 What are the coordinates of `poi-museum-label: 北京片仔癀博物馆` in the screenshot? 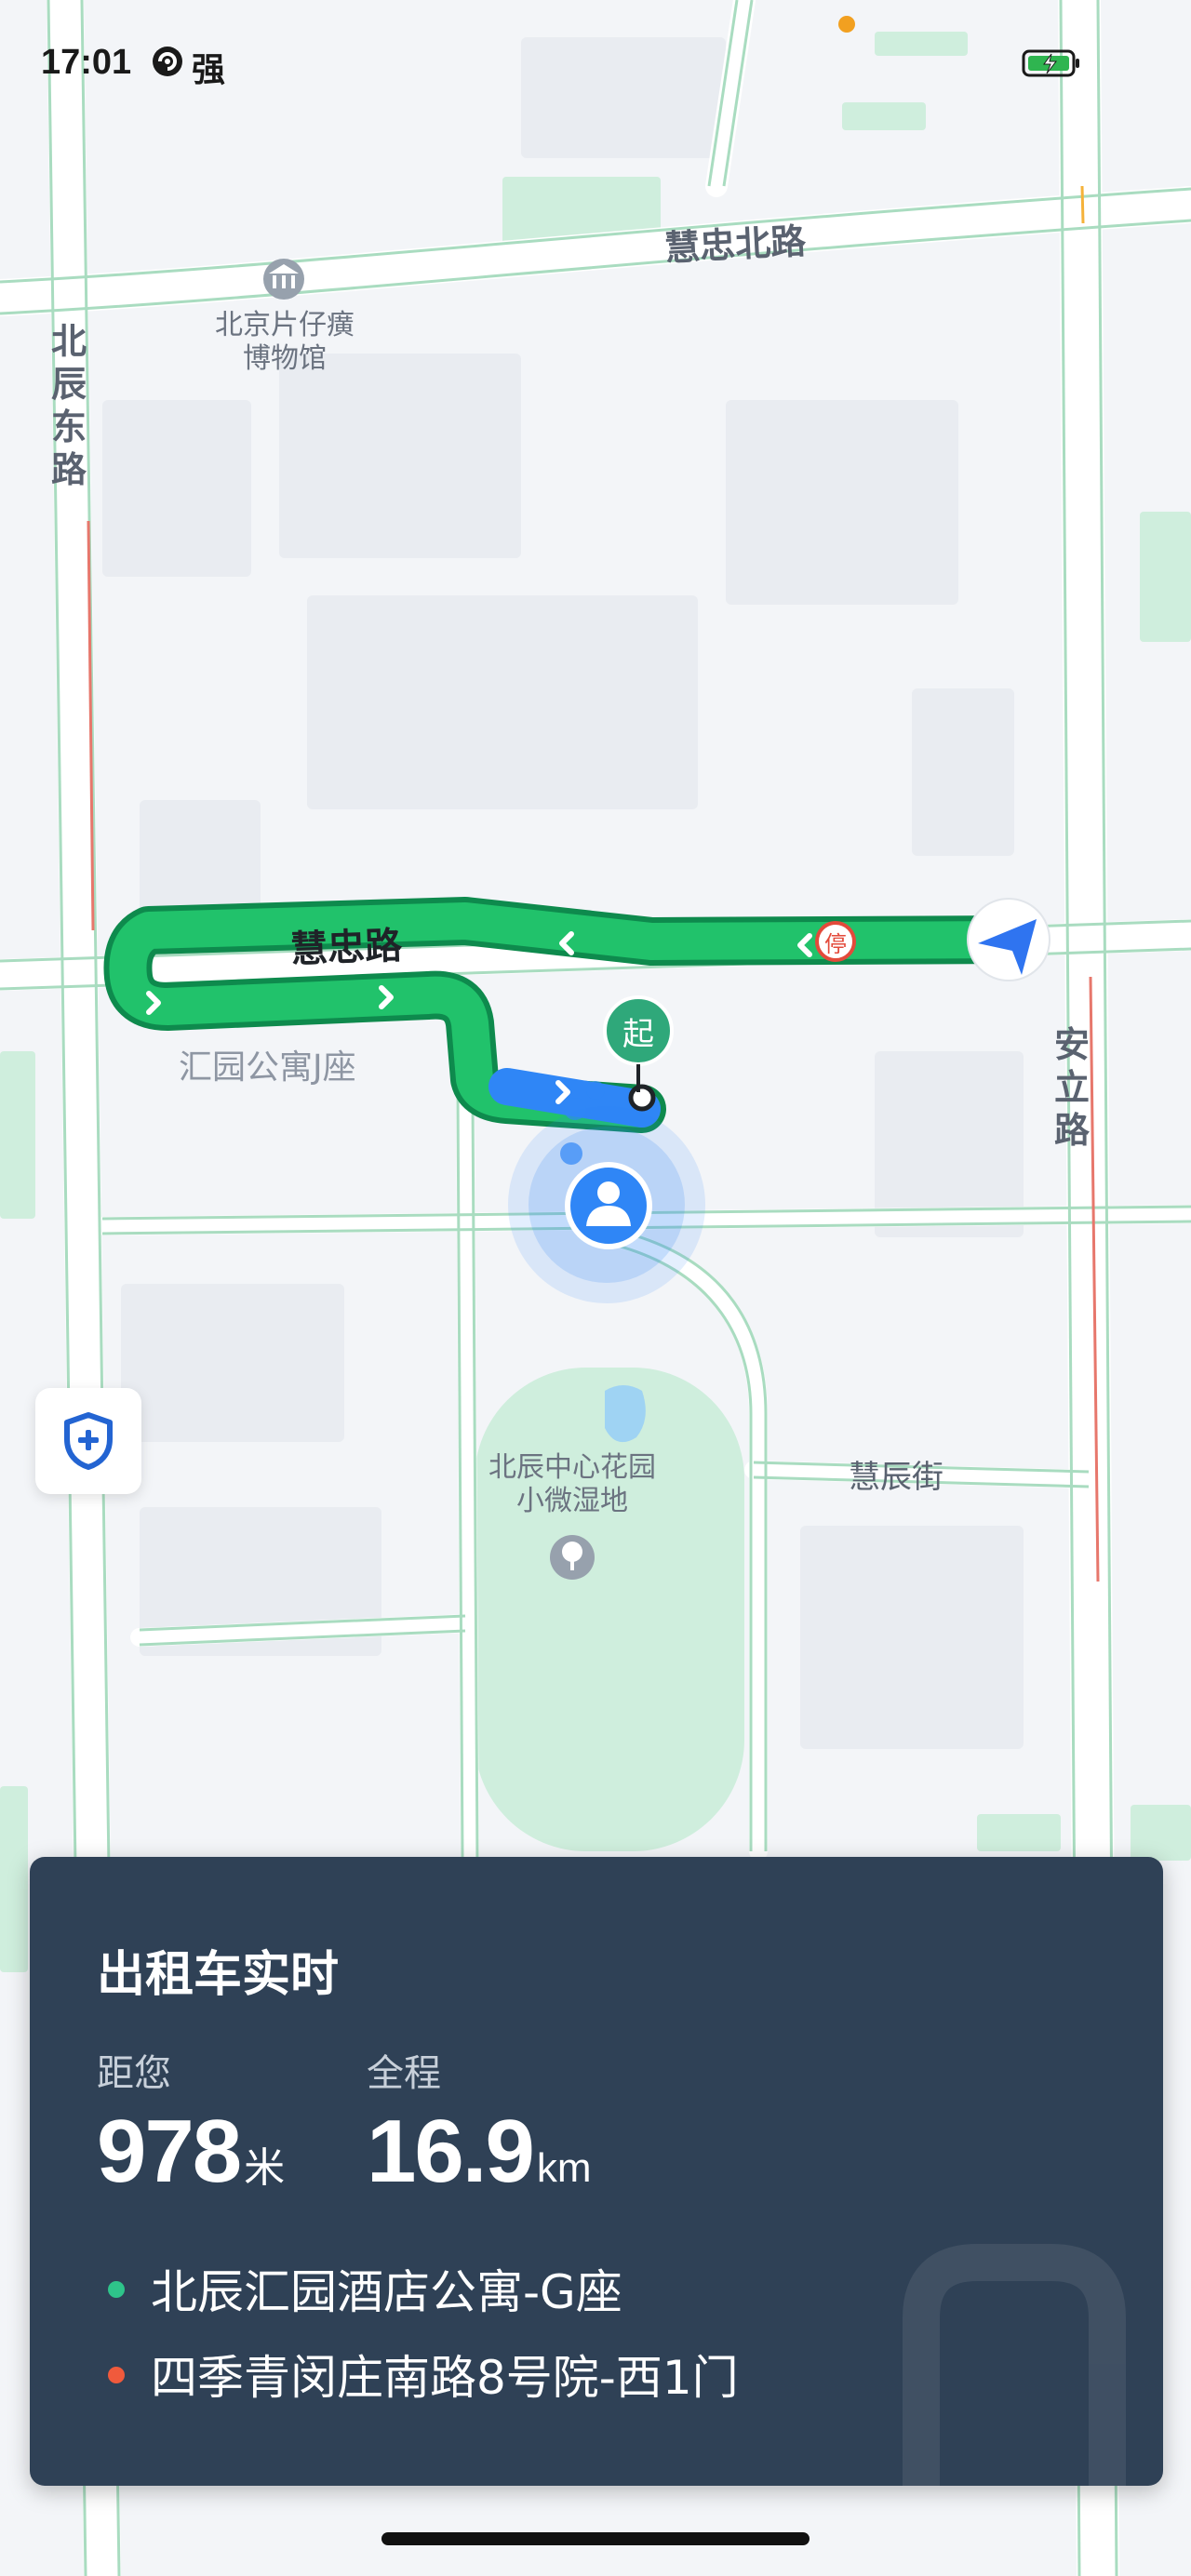 It's located at (284, 342).